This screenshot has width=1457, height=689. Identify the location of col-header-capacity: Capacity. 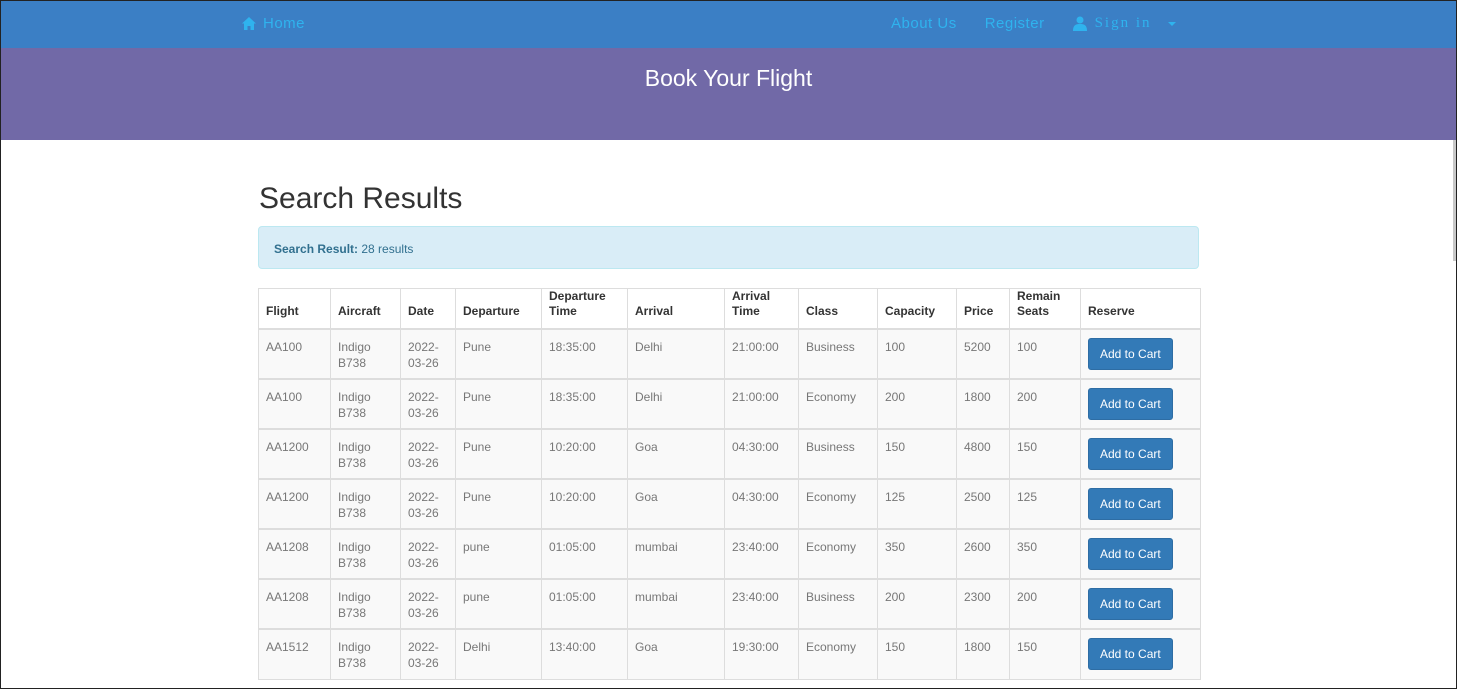
(917, 309).